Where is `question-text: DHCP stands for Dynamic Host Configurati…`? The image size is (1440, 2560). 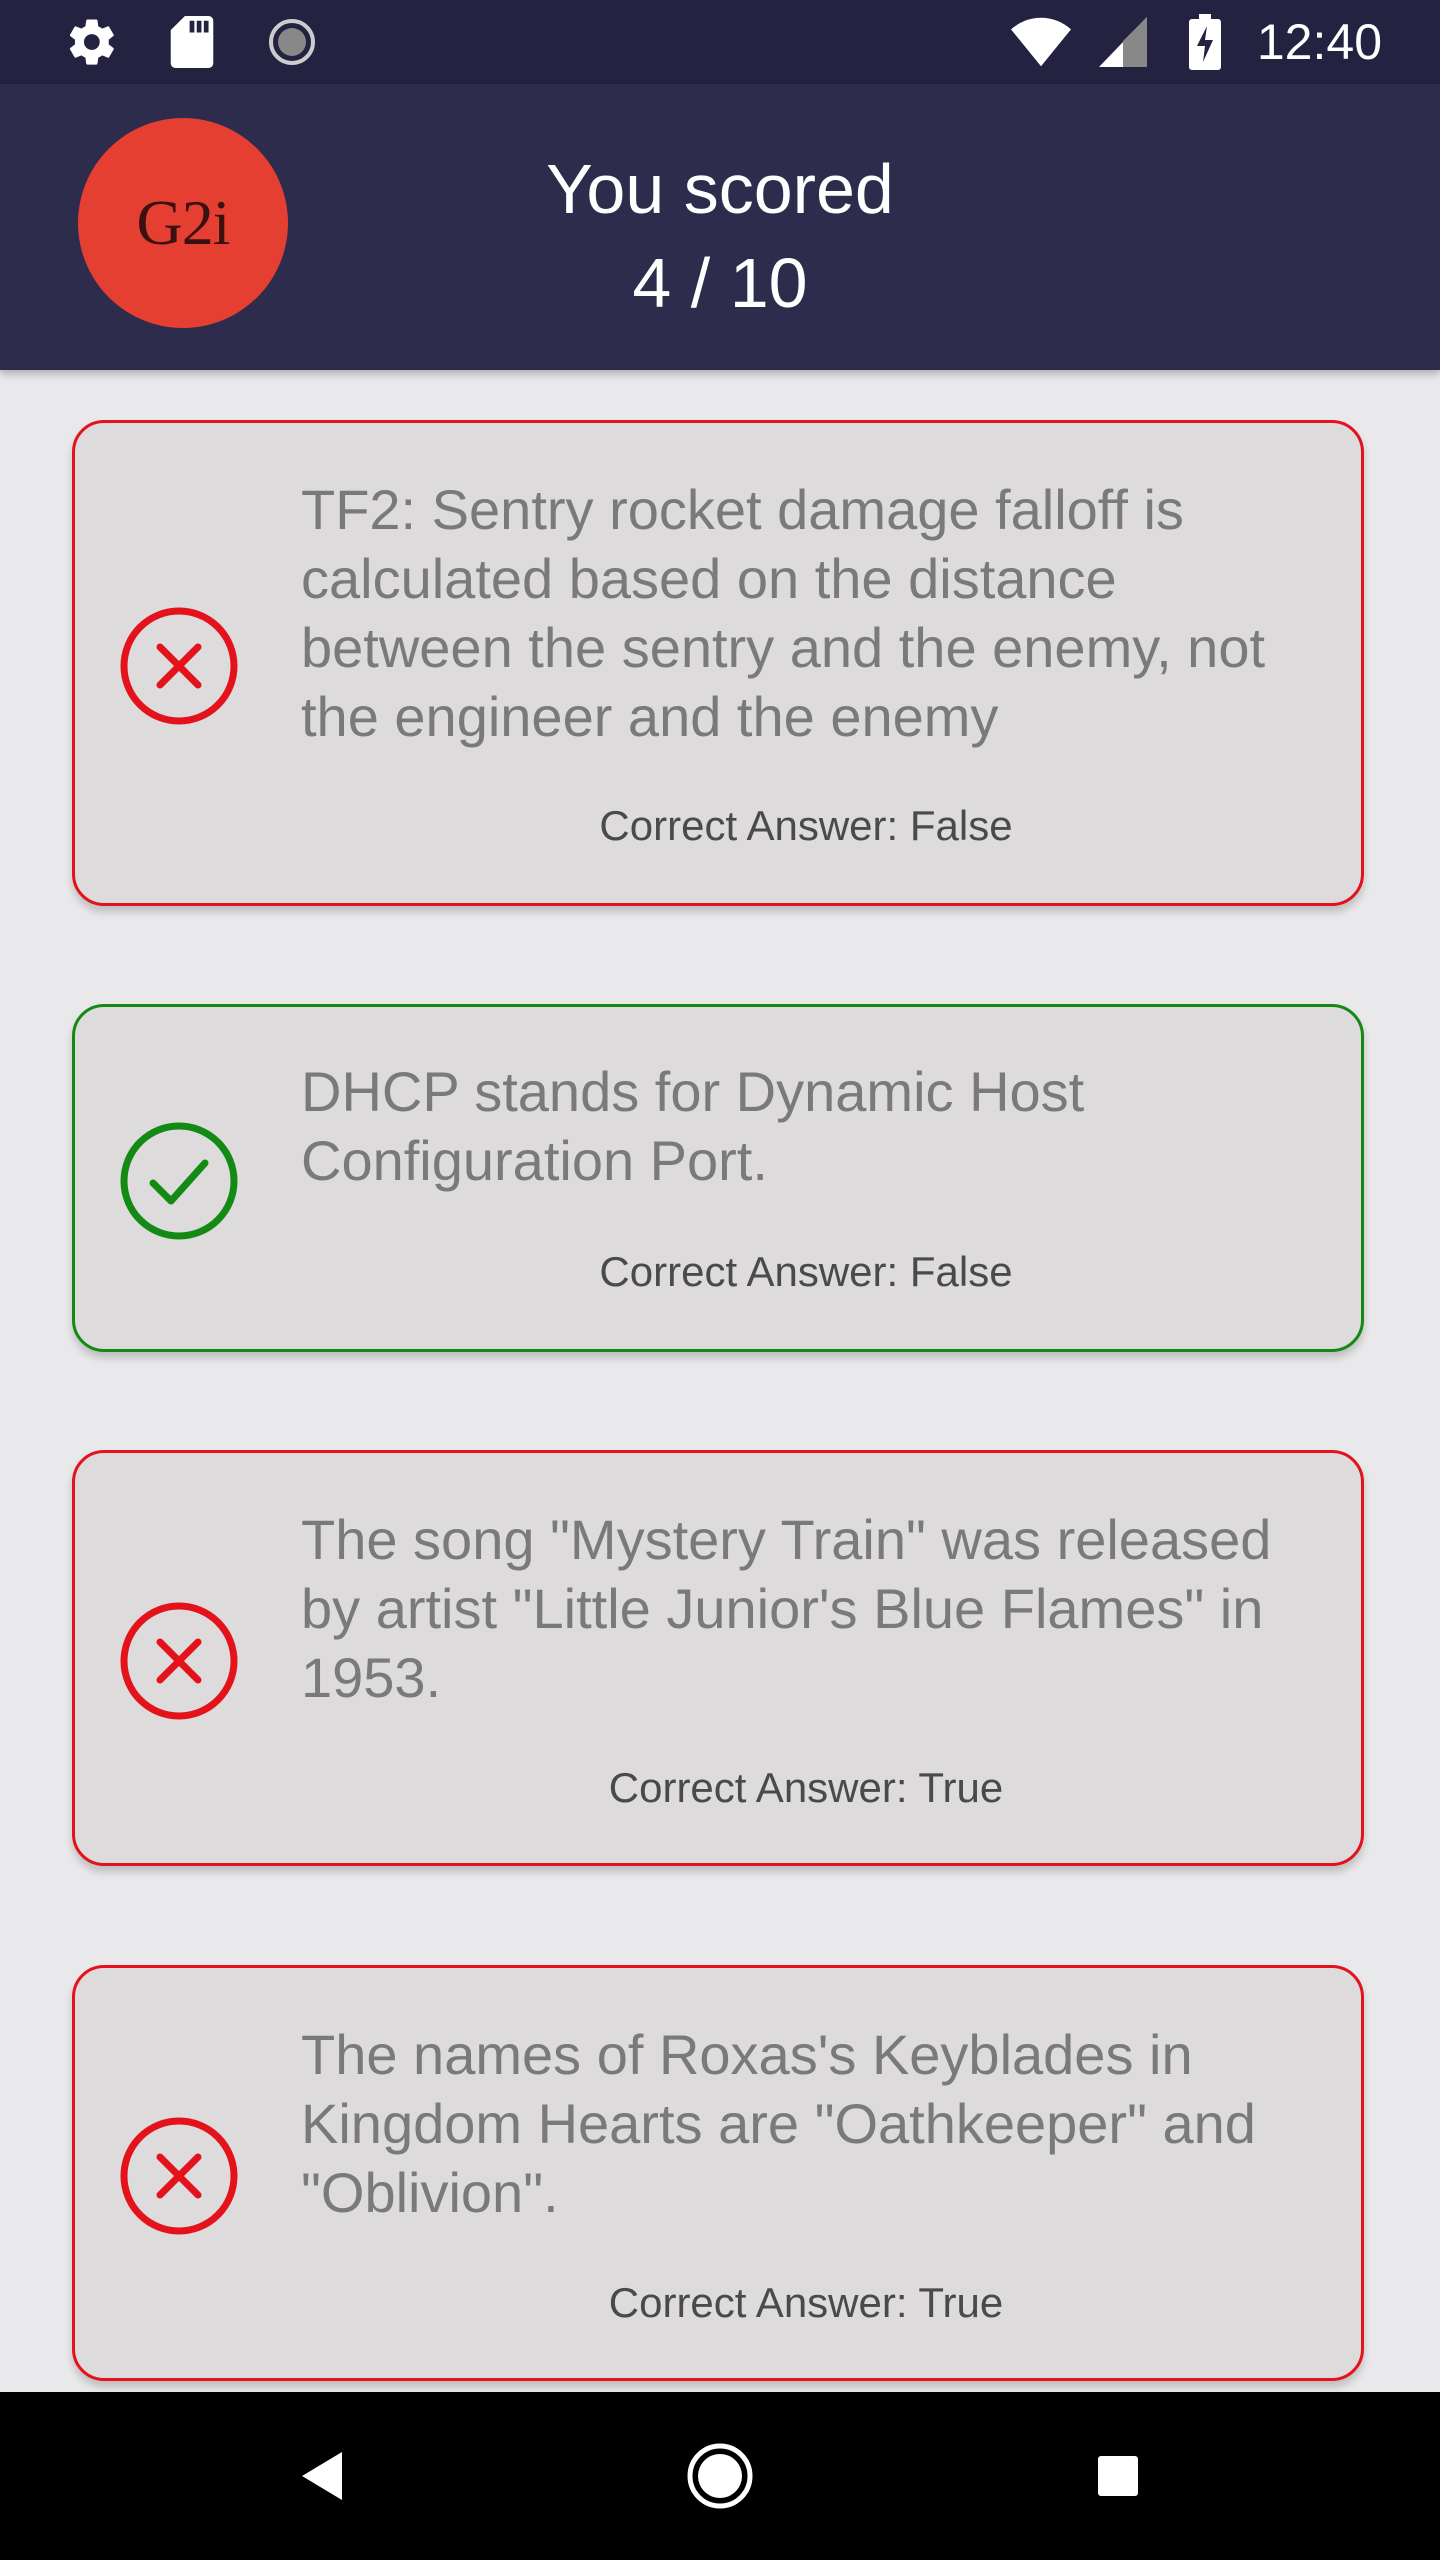 question-text: DHCP stands for Dynamic Host Configurati… is located at coordinates (693, 1126).